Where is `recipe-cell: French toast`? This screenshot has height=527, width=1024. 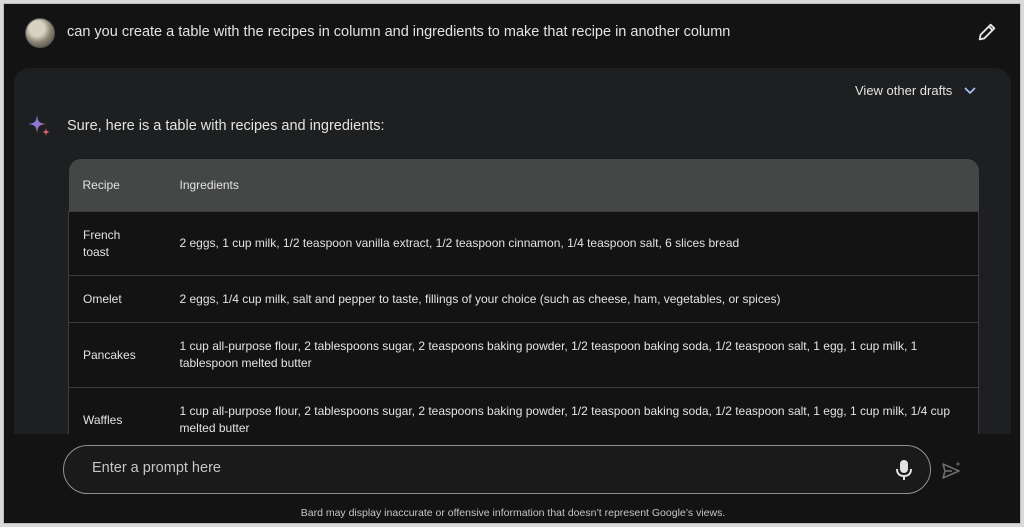 recipe-cell: French toast is located at coordinates (117, 243).